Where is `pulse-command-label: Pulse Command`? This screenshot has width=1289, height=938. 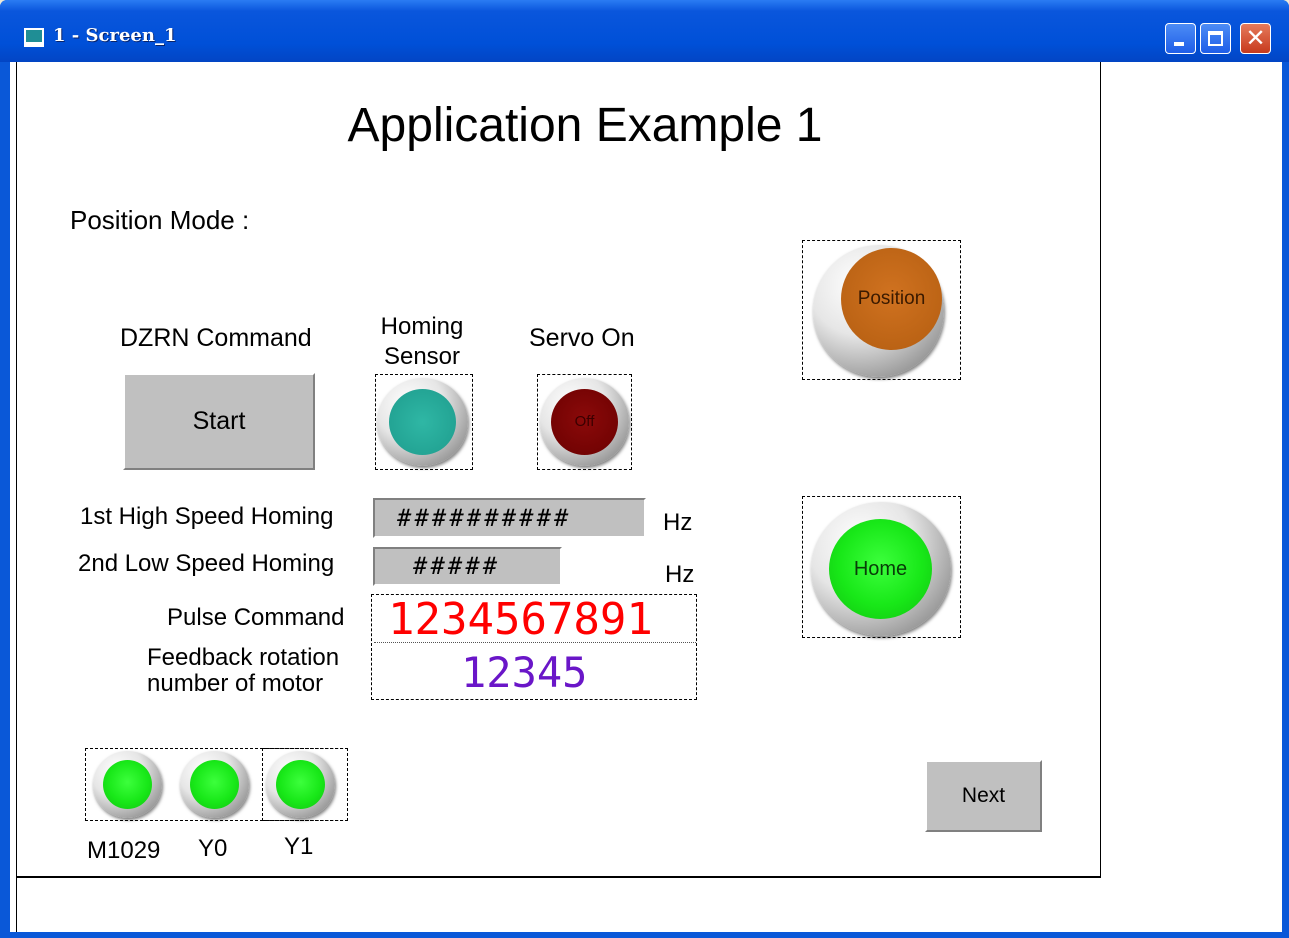 pulse-command-label: Pulse Command is located at coordinates (256, 617).